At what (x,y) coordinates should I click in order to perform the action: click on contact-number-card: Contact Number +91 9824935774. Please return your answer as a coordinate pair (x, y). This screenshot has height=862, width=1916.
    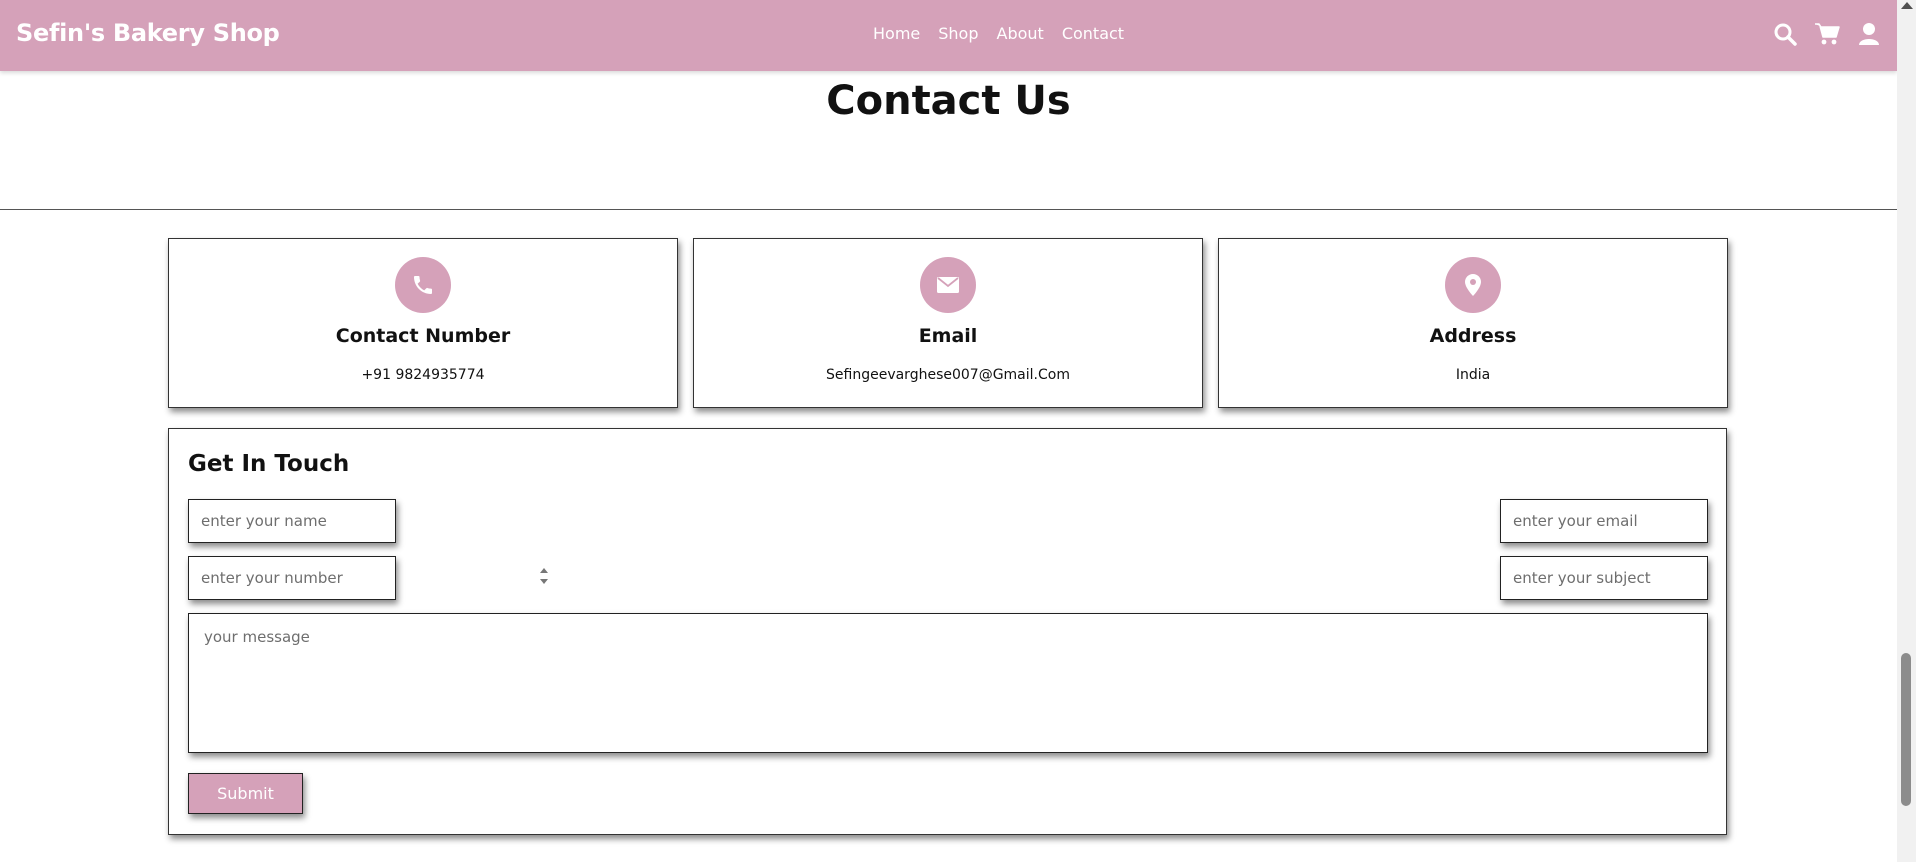
    Looking at the image, I should click on (423, 323).